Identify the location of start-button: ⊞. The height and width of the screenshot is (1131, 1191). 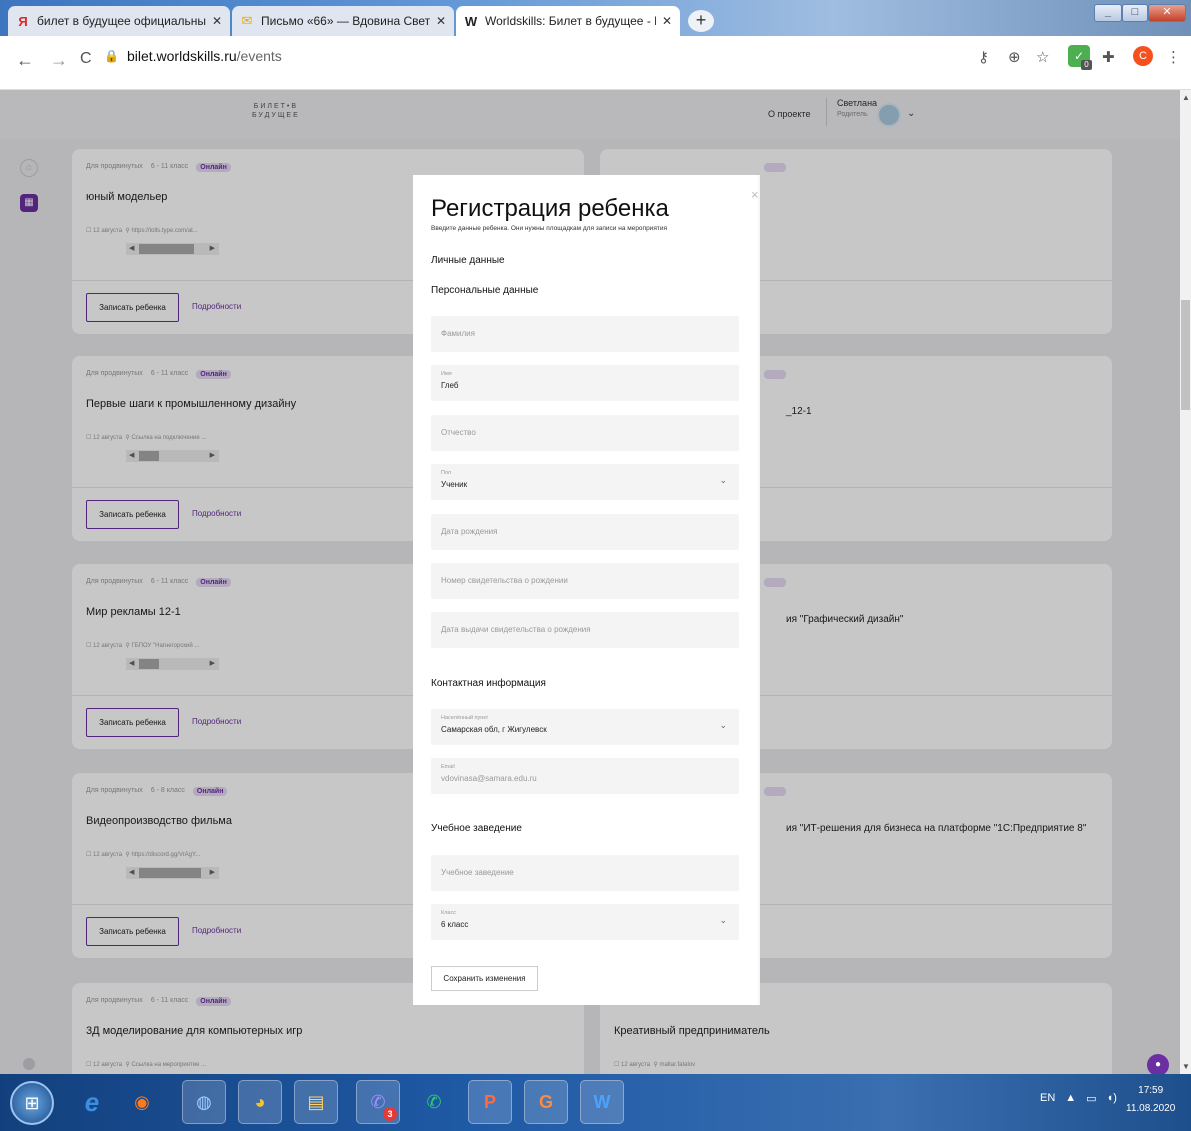
(32, 1103).